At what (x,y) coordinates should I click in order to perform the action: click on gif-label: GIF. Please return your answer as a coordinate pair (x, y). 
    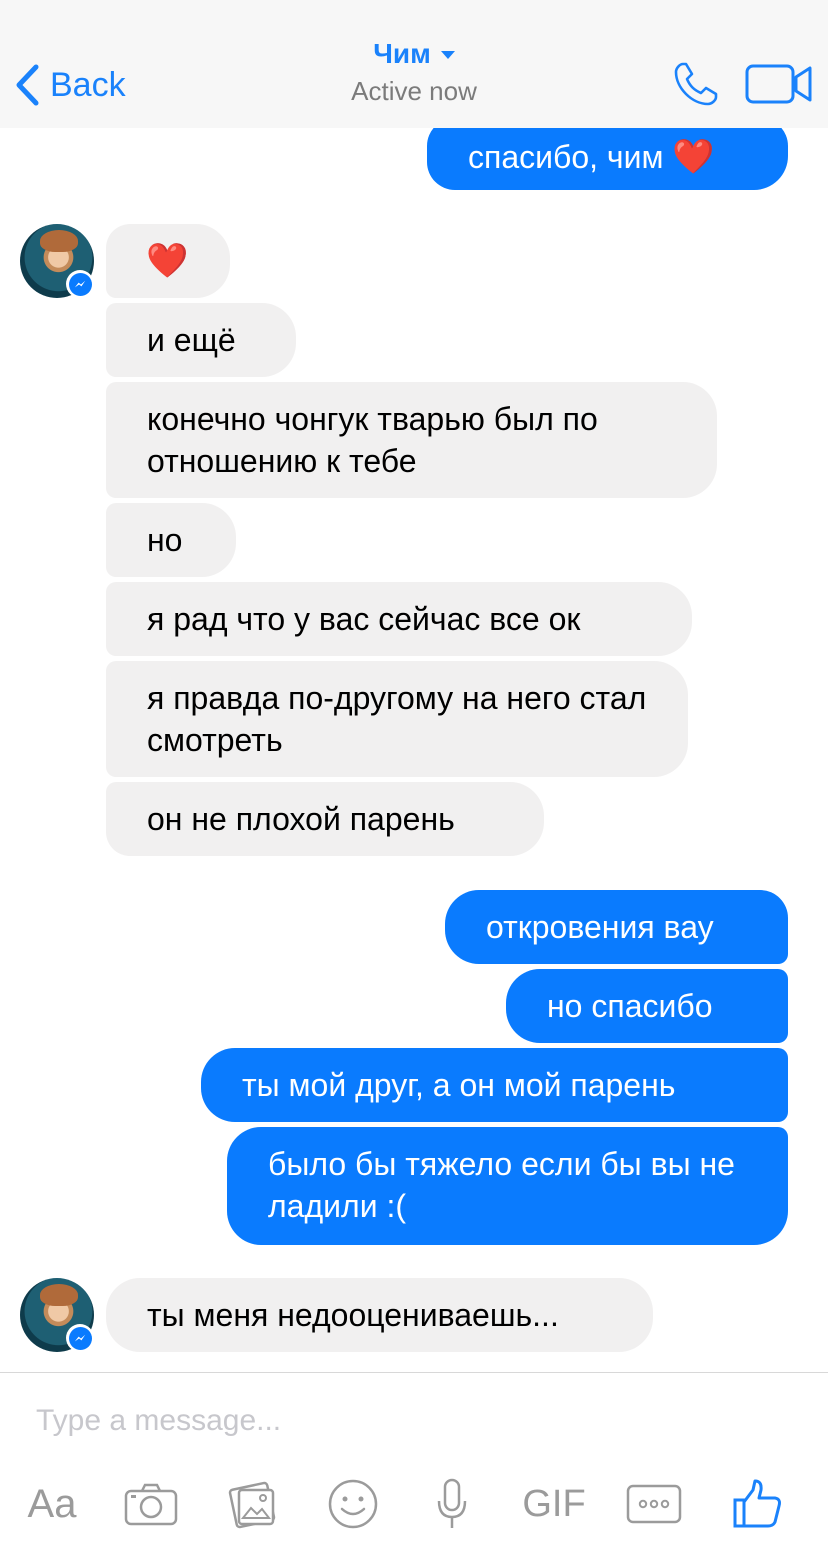
    Looking at the image, I should click on (554, 1503).